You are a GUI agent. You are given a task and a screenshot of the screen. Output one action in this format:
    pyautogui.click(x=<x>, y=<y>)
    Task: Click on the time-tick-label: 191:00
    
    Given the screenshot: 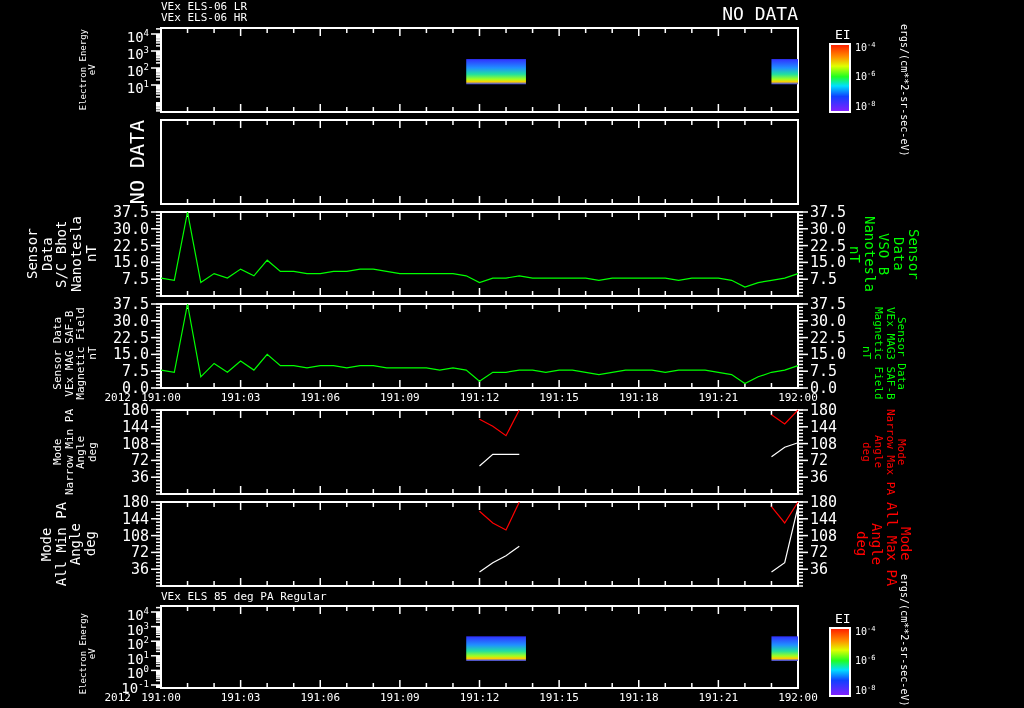 What is the action you would take?
    pyautogui.click(x=161, y=697)
    